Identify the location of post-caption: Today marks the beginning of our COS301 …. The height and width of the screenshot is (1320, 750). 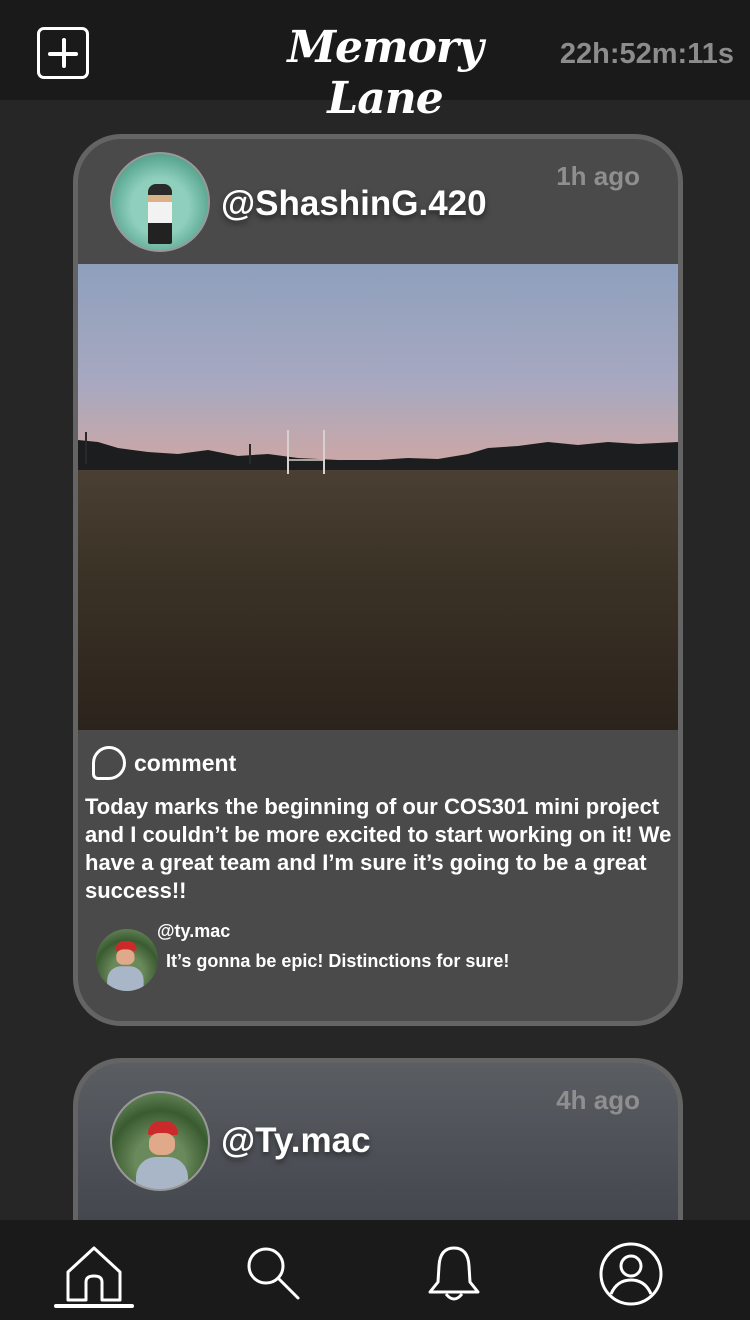
(378, 848).